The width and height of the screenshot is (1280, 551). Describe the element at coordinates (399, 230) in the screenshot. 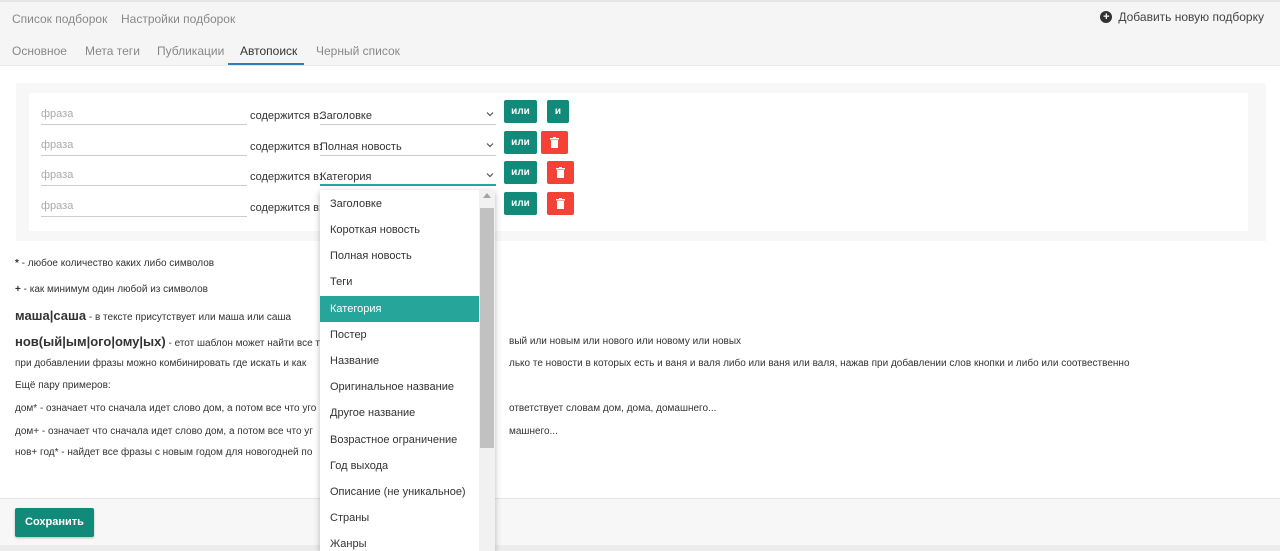

I see `dropdown-option: Короткая новость` at that location.